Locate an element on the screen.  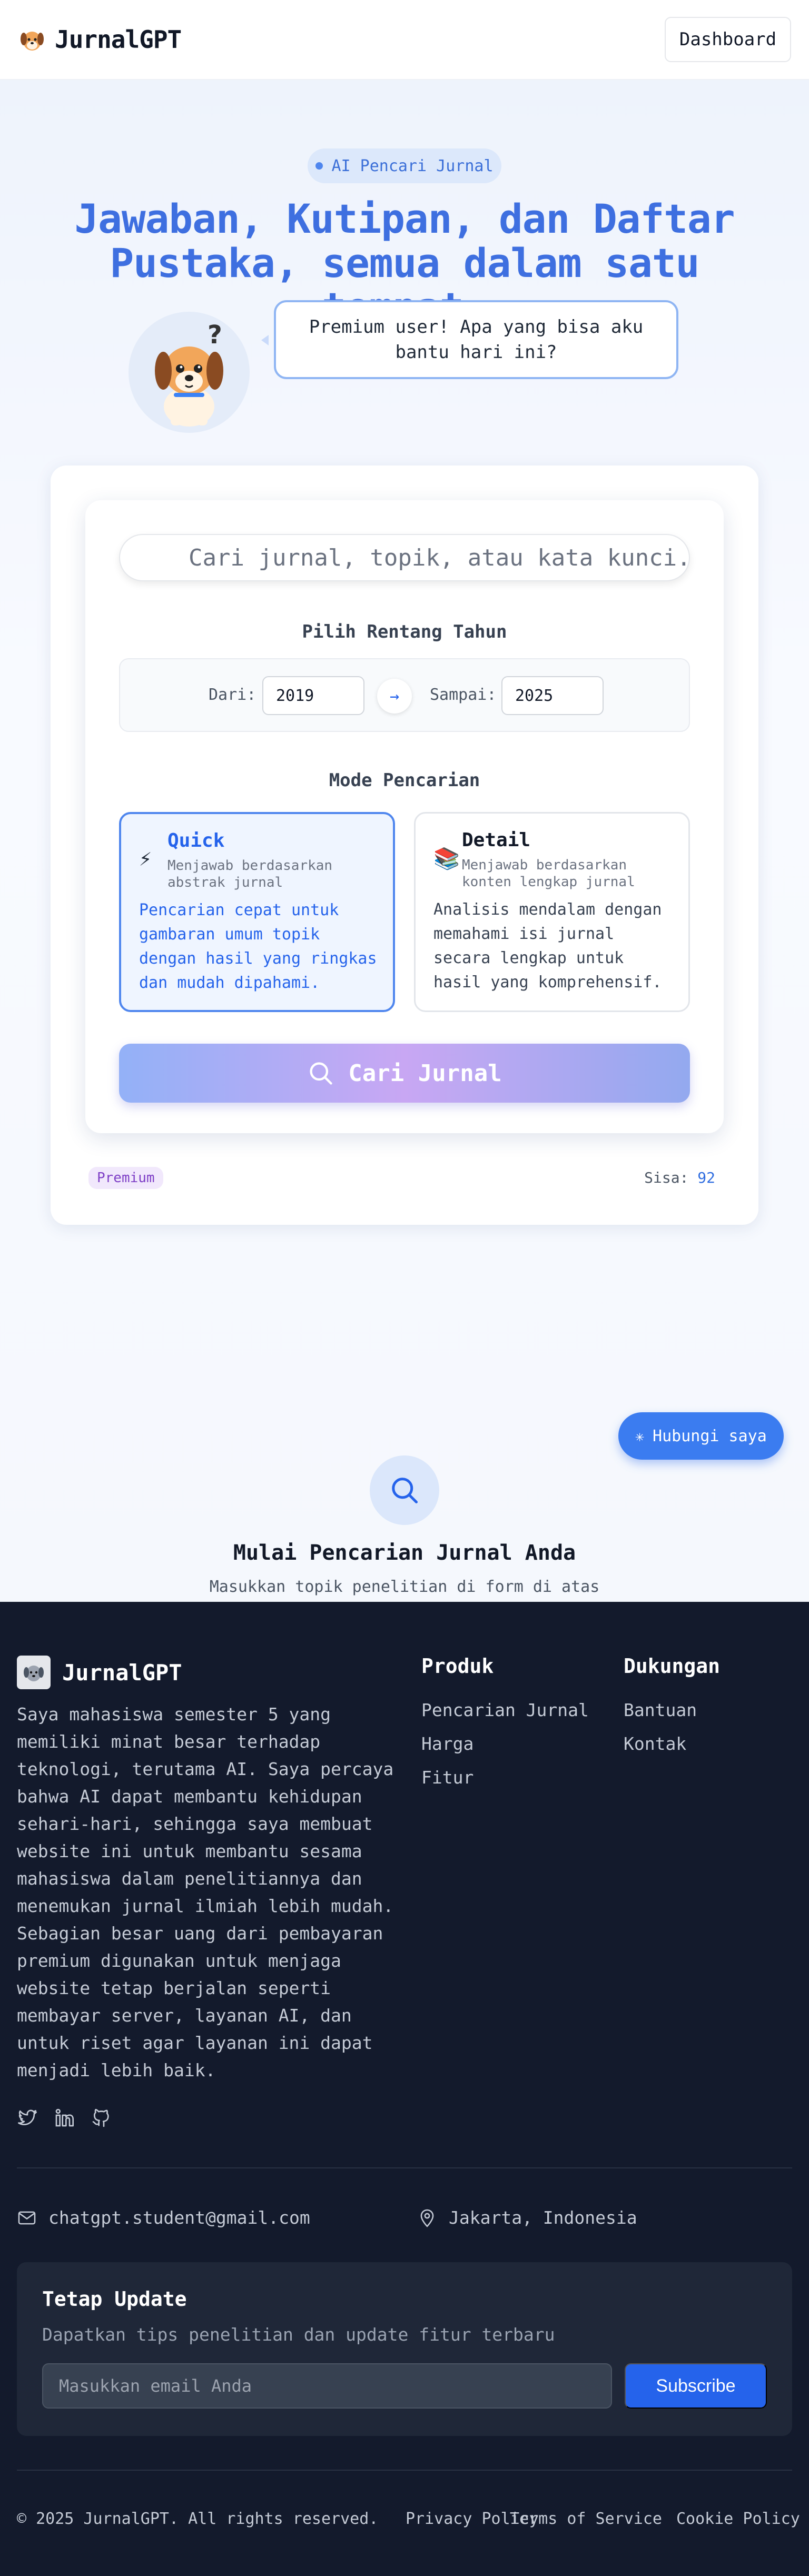
footer-dukungan-title: Dukungan is located at coordinates (672, 1666).